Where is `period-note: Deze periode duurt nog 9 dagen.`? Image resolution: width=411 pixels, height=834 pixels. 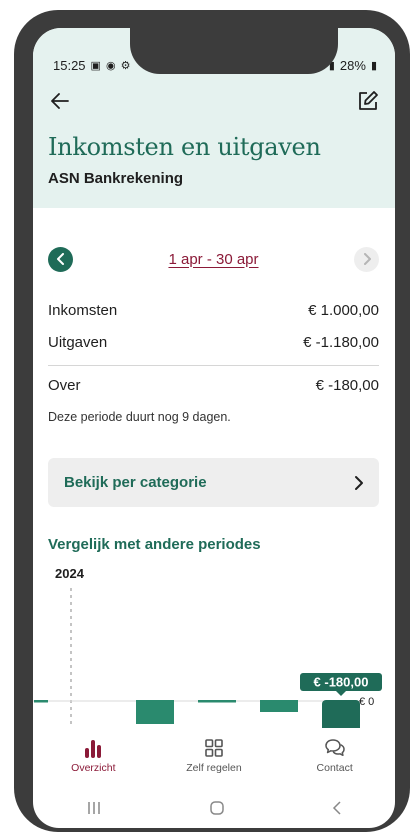 period-note: Deze periode duurt nog 9 dagen. is located at coordinates (139, 417).